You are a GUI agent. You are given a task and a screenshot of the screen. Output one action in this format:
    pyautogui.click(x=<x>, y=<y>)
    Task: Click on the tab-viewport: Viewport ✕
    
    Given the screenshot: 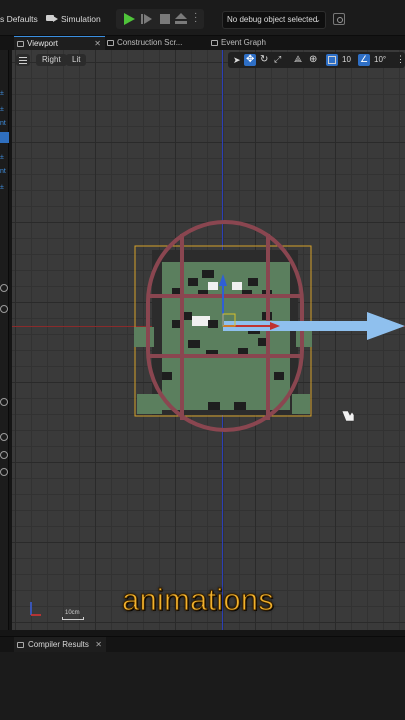 What is the action you would take?
    pyautogui.click(x=59, y=43)
    